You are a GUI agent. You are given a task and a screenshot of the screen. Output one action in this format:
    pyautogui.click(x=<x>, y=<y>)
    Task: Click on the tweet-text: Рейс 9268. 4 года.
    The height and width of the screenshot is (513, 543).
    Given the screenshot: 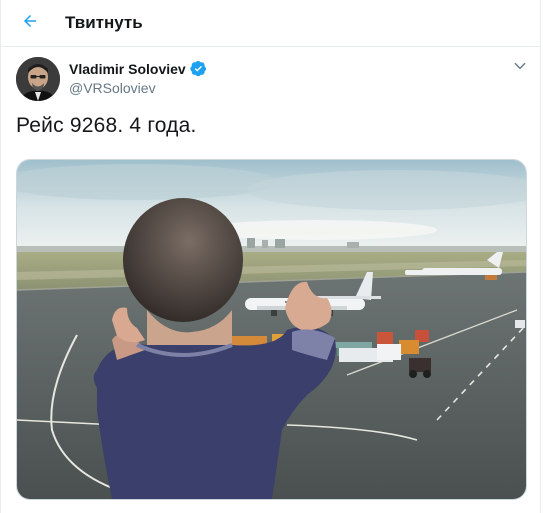 What is the action you would take?
    pyautogui.click(x=106, y=125)
    